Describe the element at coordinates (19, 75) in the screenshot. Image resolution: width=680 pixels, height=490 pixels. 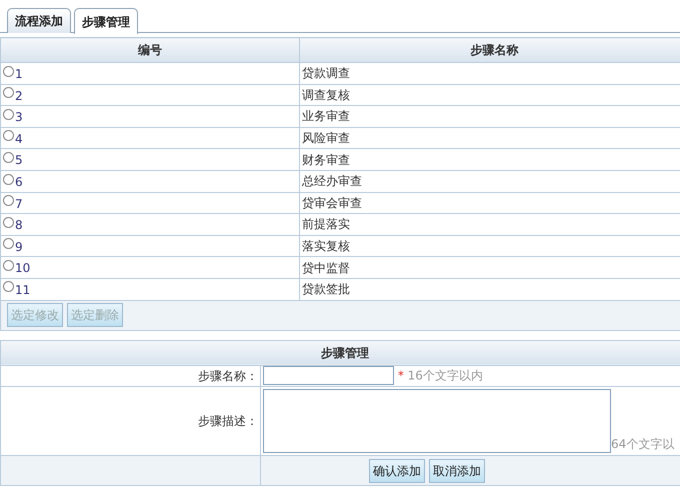
I see `step-number: 1` at that location.